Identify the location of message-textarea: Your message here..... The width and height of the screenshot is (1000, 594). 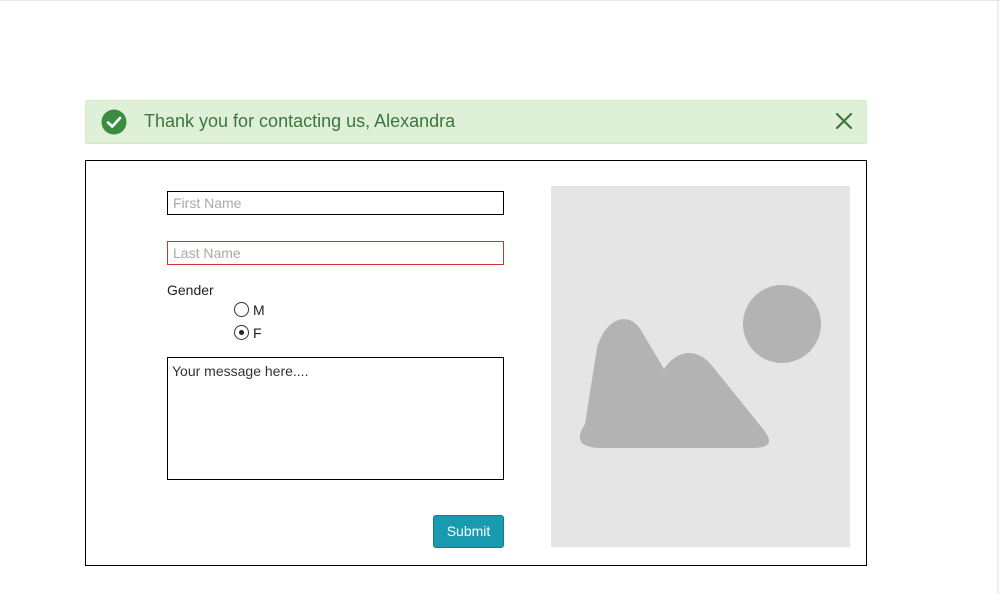
(335, 418).